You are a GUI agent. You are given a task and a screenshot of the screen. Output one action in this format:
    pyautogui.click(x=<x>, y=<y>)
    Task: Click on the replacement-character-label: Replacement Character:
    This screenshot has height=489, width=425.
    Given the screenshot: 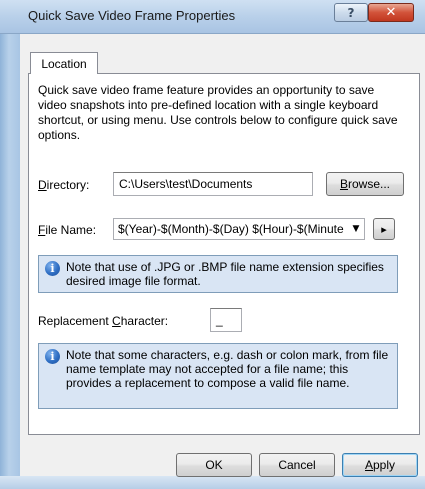 What is the action you would take?
    pyautogui.click(x=103, y=321)
    